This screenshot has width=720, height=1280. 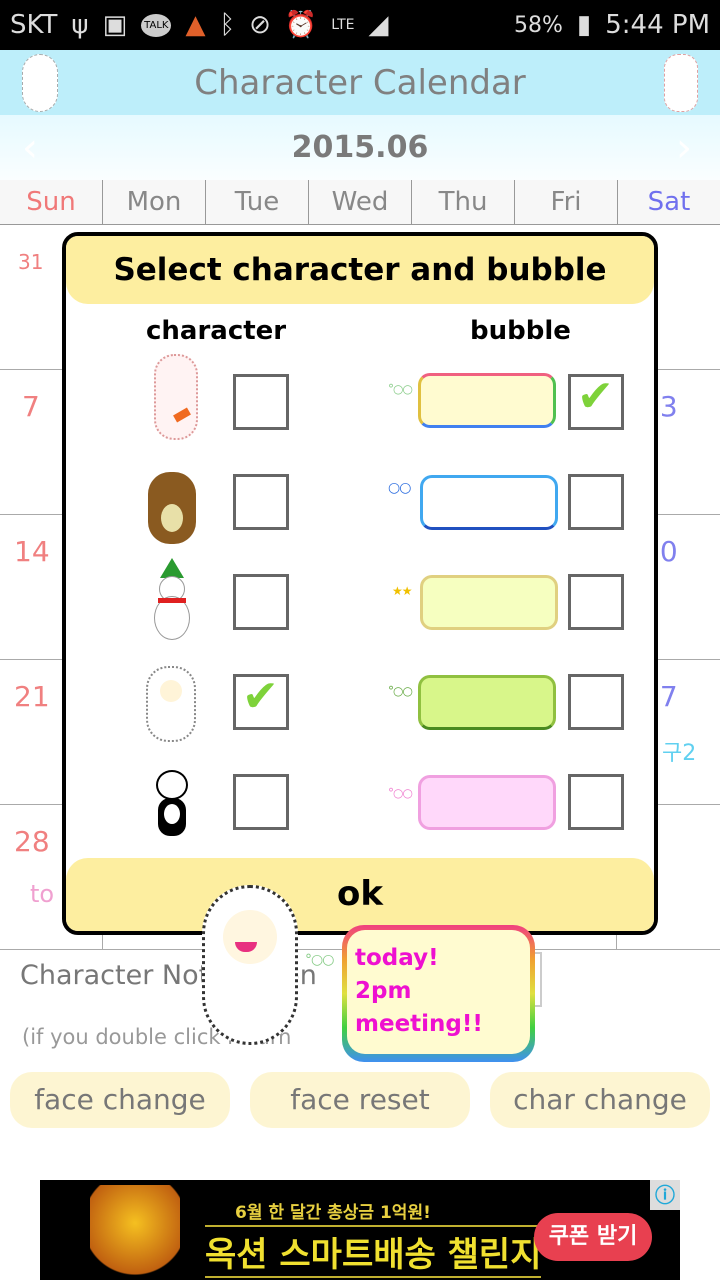 What do you see at coordinates (260, 25) in the screenshot?
I see `mute-icon: ⊘` at bounding box center [260, 25].